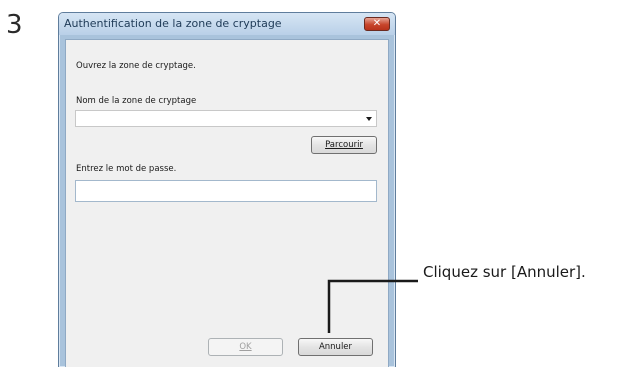 The image size is (632, 367). I want to click on callout-text: Cliquez sur [Annuler]., so click(504, 272).